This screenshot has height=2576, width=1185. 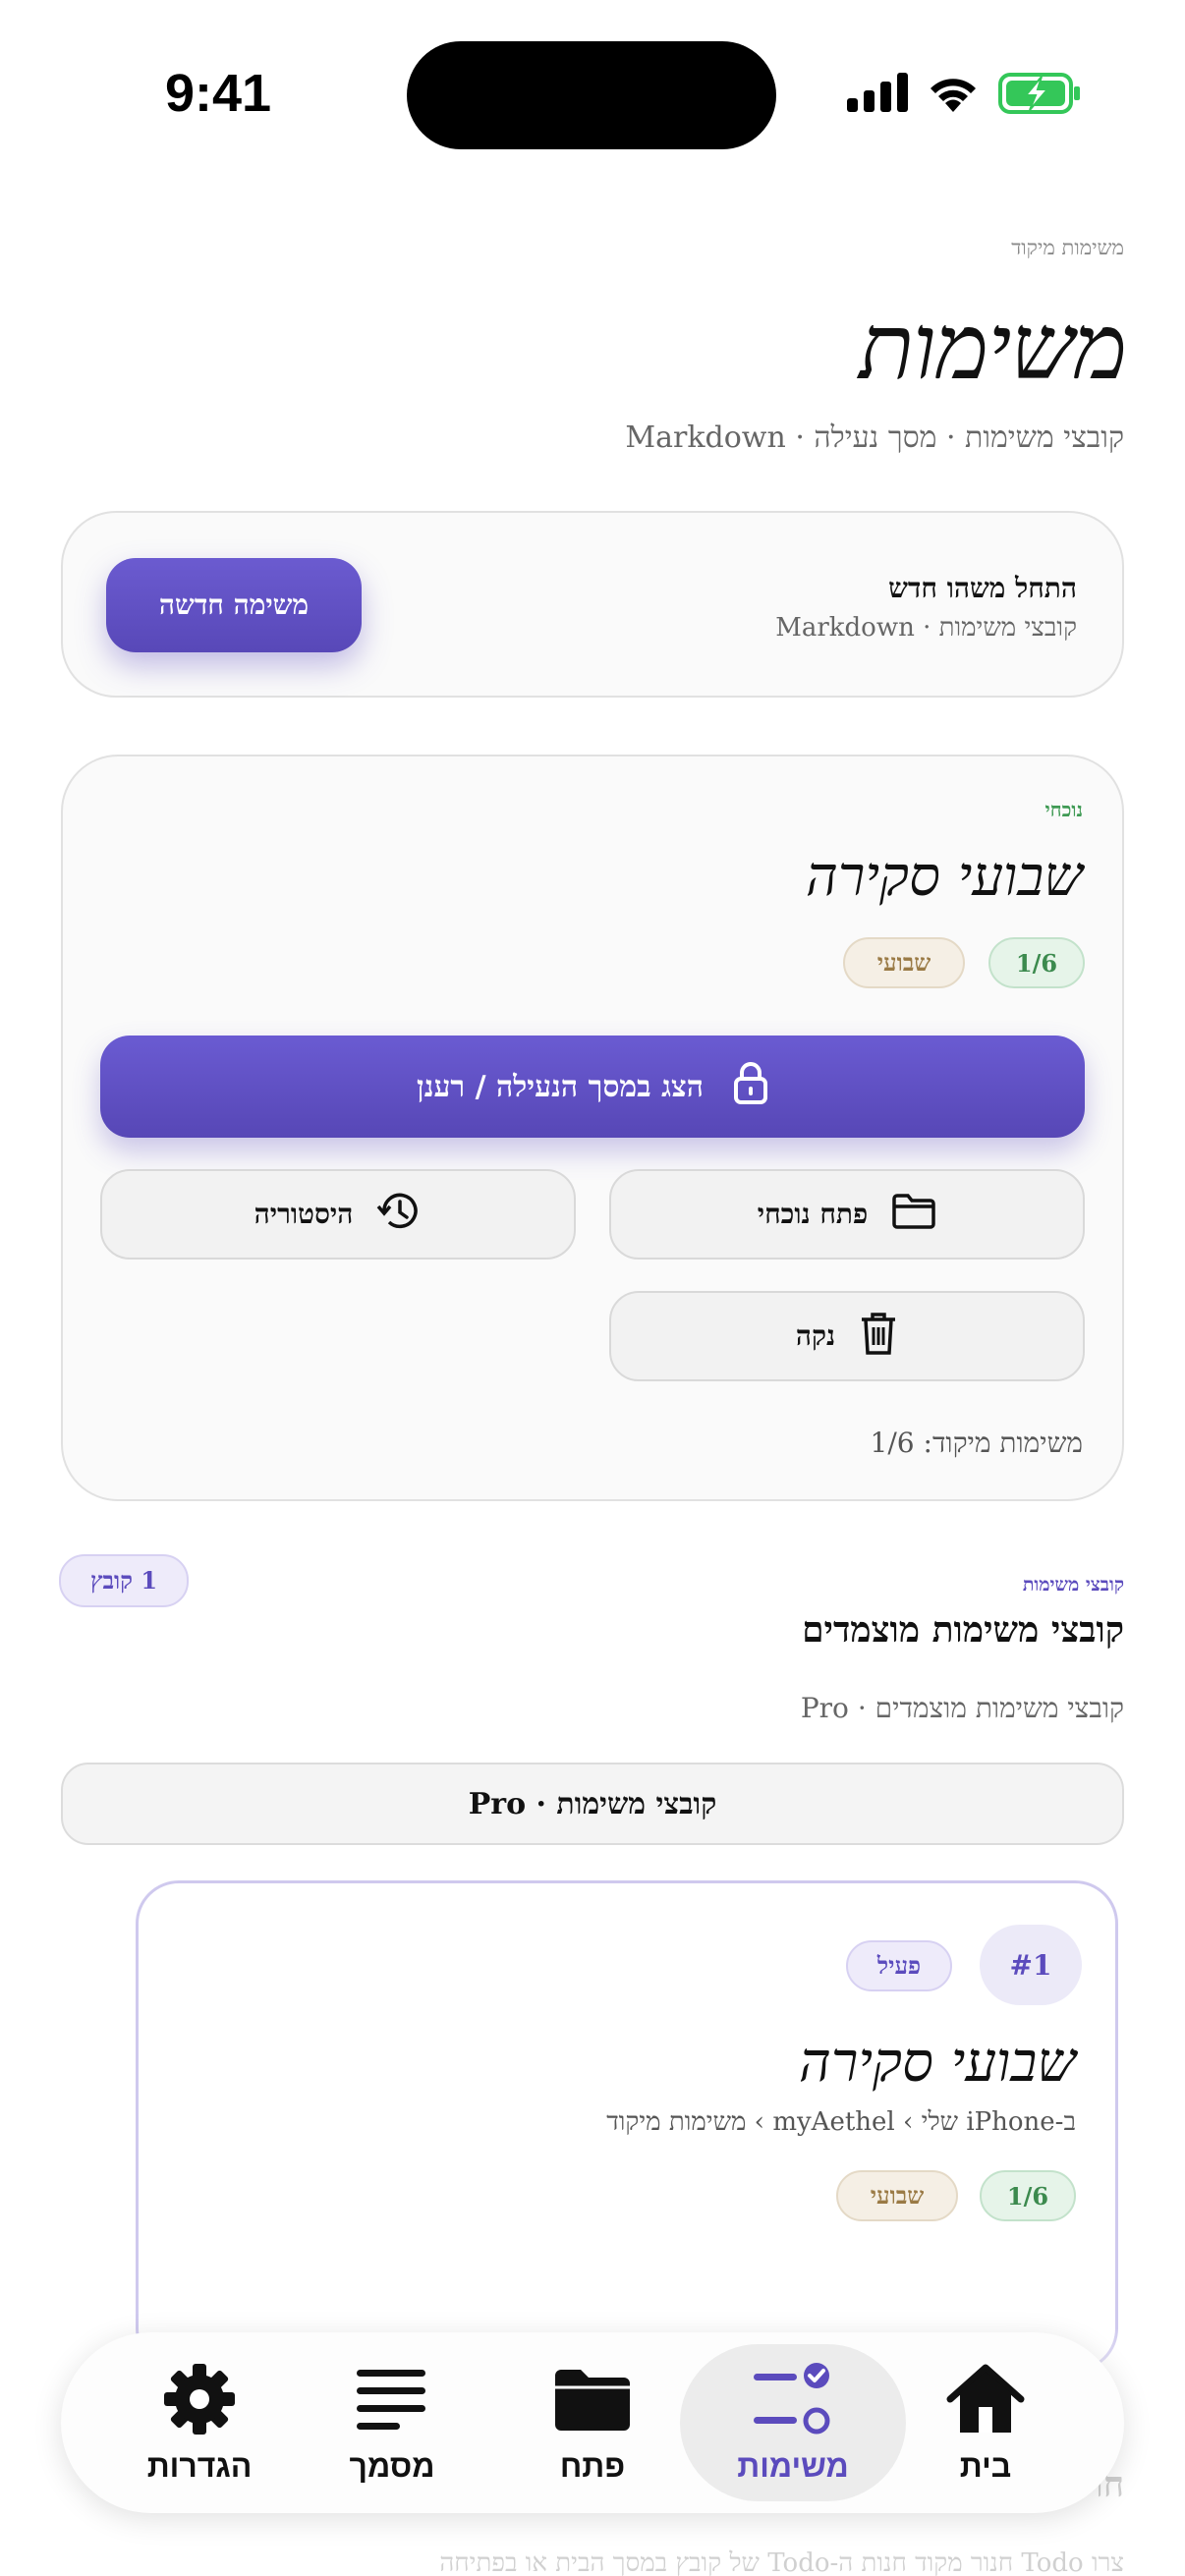 I want to click on current-title: שבועי סקירה, so click(x=945, y=877).